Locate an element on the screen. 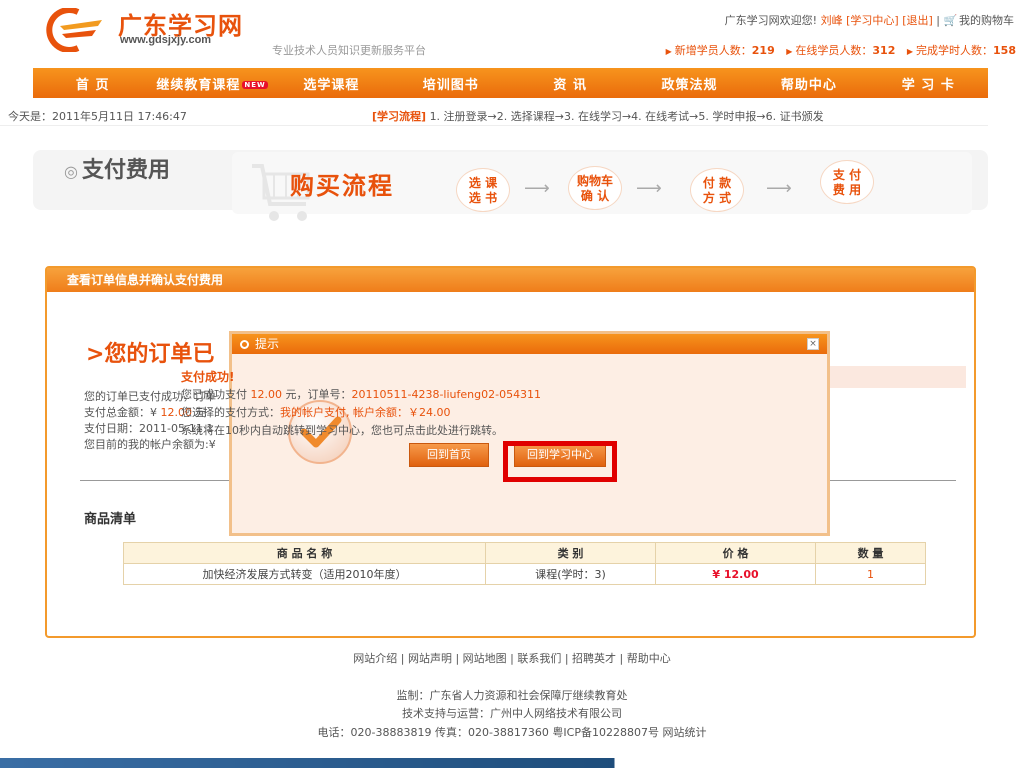 The image size is (1024, 768). current-date: 今天是：2011年5月11日 17:46:47 is located at coordinates (97, 116).